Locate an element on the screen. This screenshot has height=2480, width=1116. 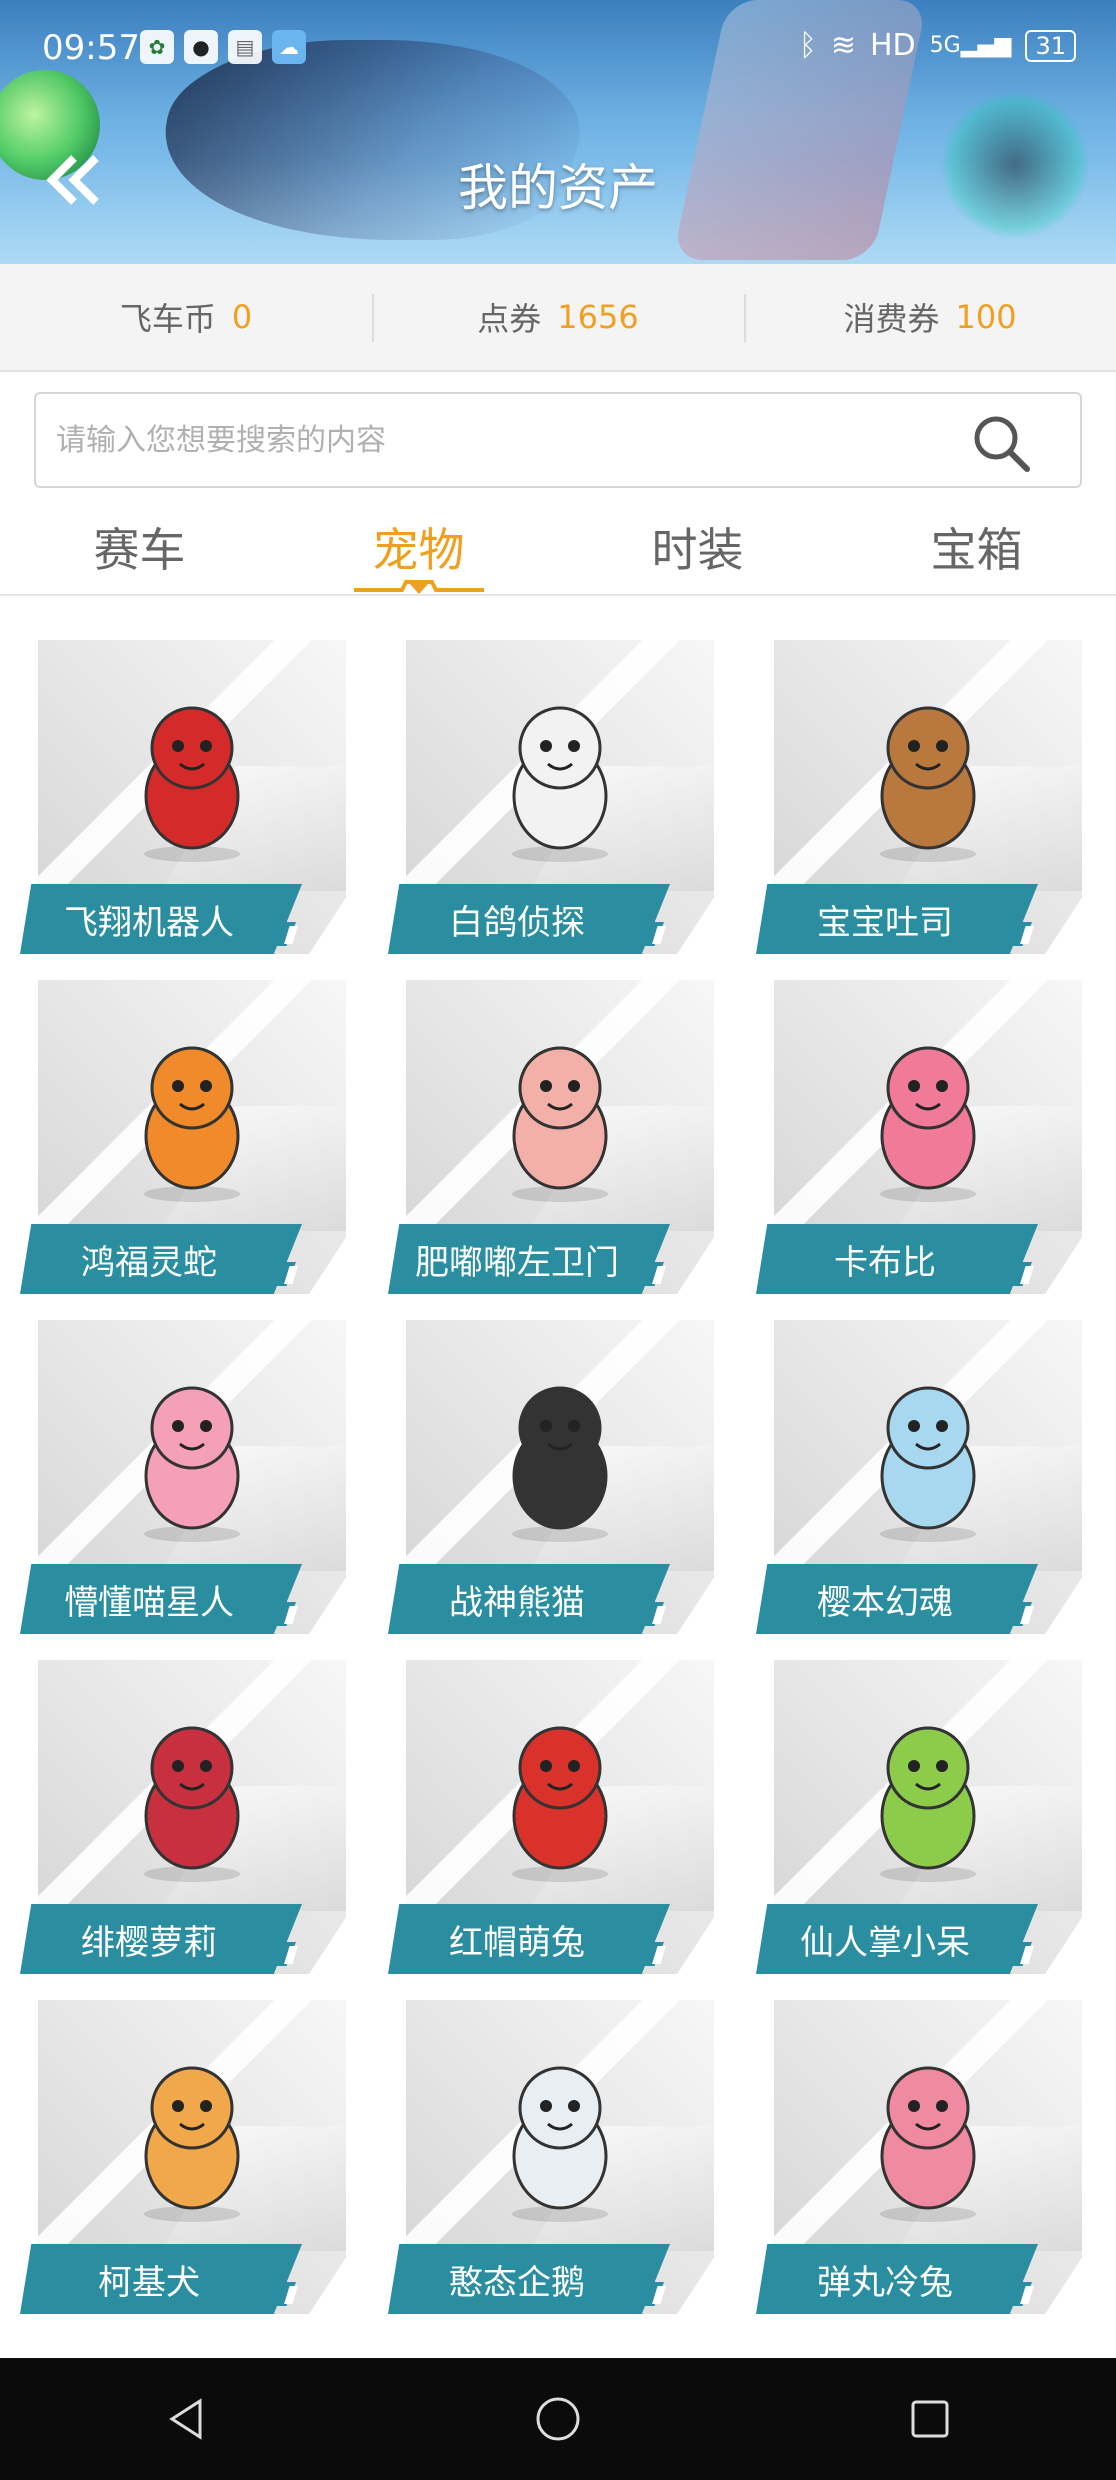
pet-card: 懵懂喵星人 is located at coordinates (185, 1477).